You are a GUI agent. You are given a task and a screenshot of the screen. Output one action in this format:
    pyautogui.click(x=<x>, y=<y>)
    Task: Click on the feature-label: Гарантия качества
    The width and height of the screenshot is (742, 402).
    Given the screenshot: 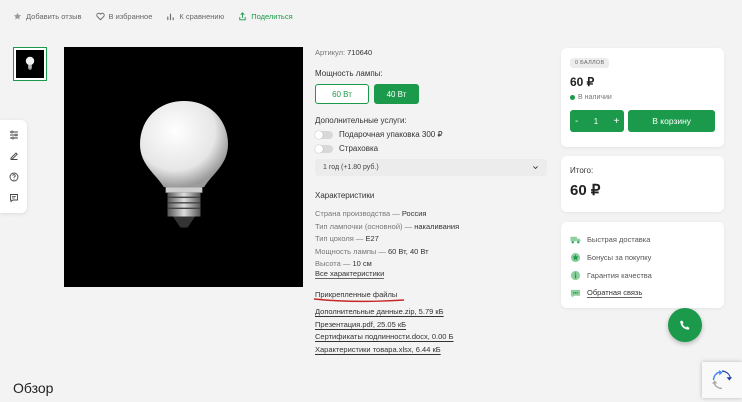 What is the action you would take?
    pyautogui.click(x=619, y=275)
    